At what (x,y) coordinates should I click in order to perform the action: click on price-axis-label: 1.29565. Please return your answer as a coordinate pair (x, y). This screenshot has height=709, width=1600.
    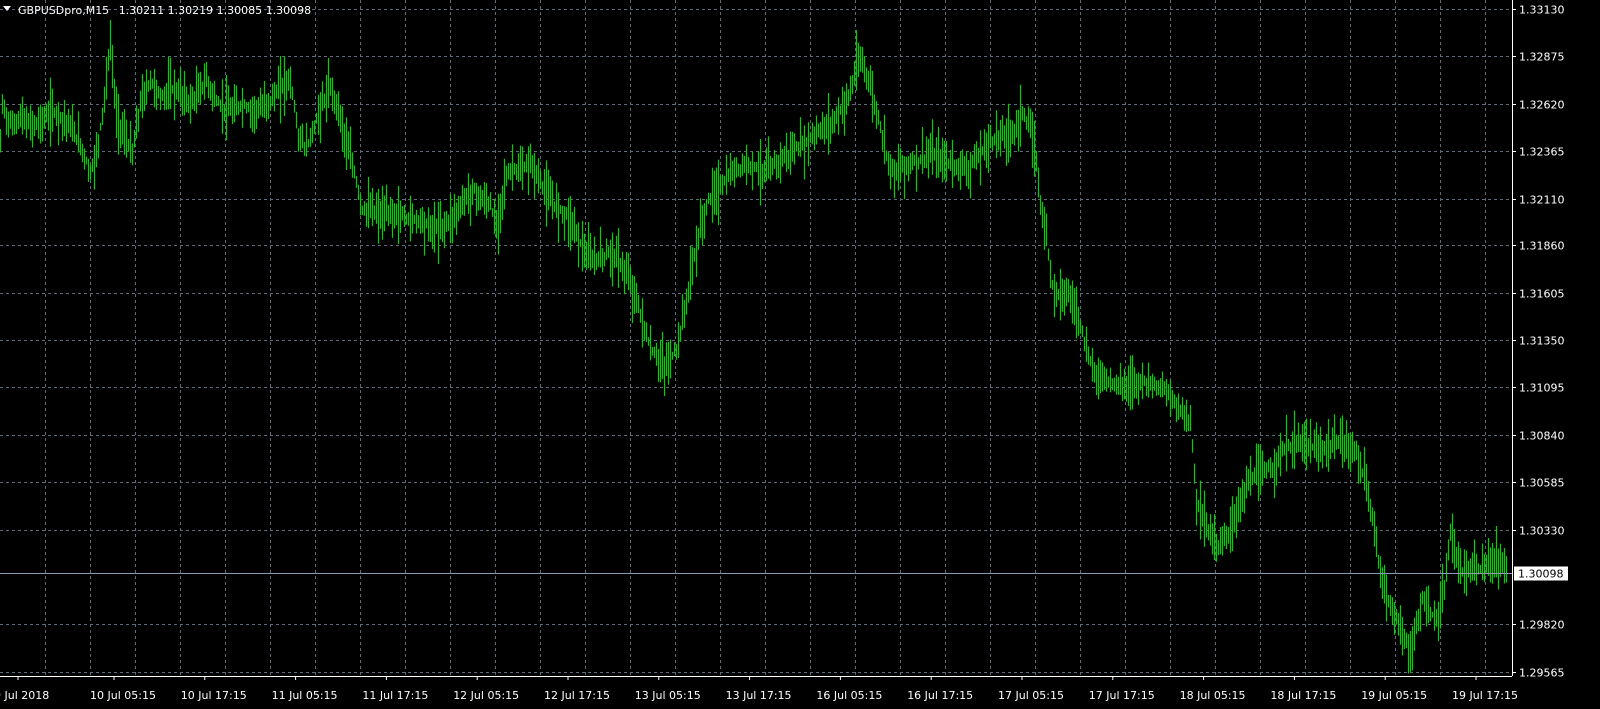
    Looking at the image, I should click on (1542, 673).